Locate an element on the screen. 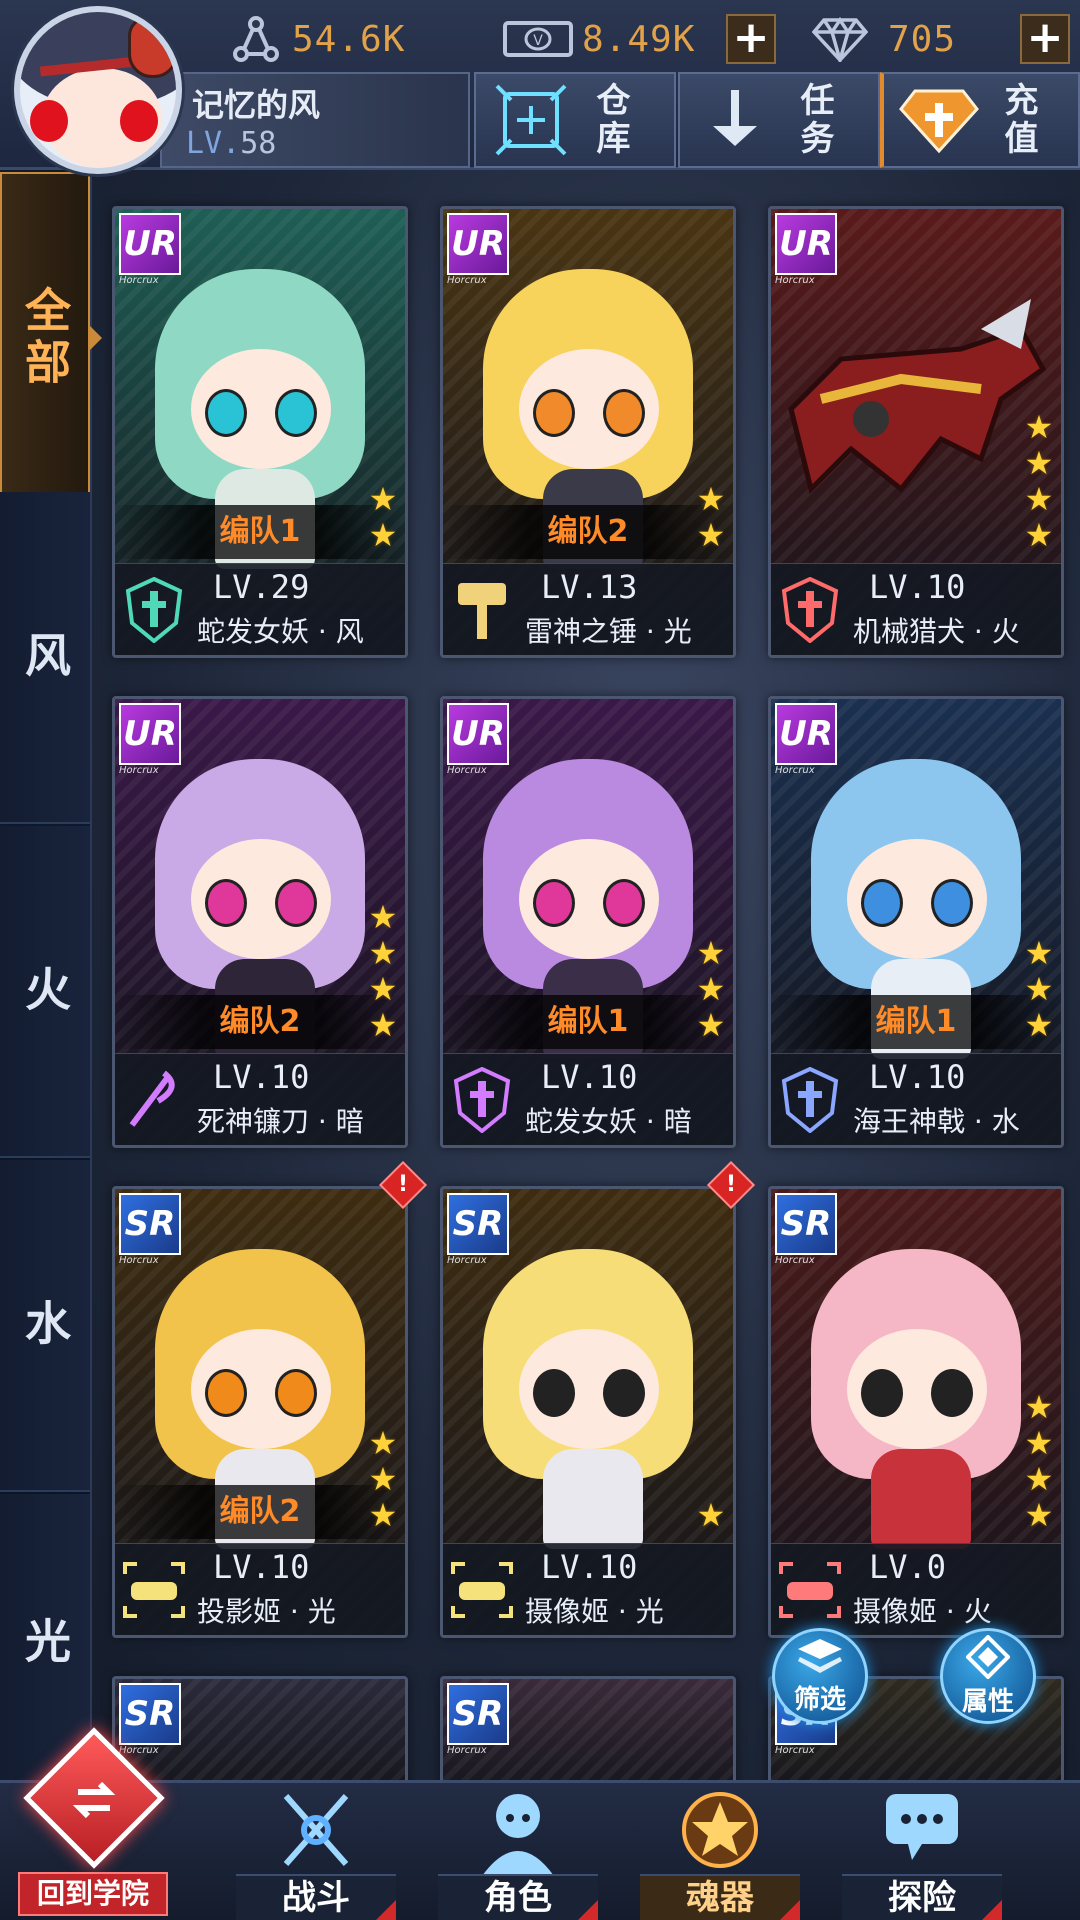 Image resolution: width=1080 pixels, height=1920 pixels. nav-battle-label: 战斗 is located at coordinates (316, 1897).